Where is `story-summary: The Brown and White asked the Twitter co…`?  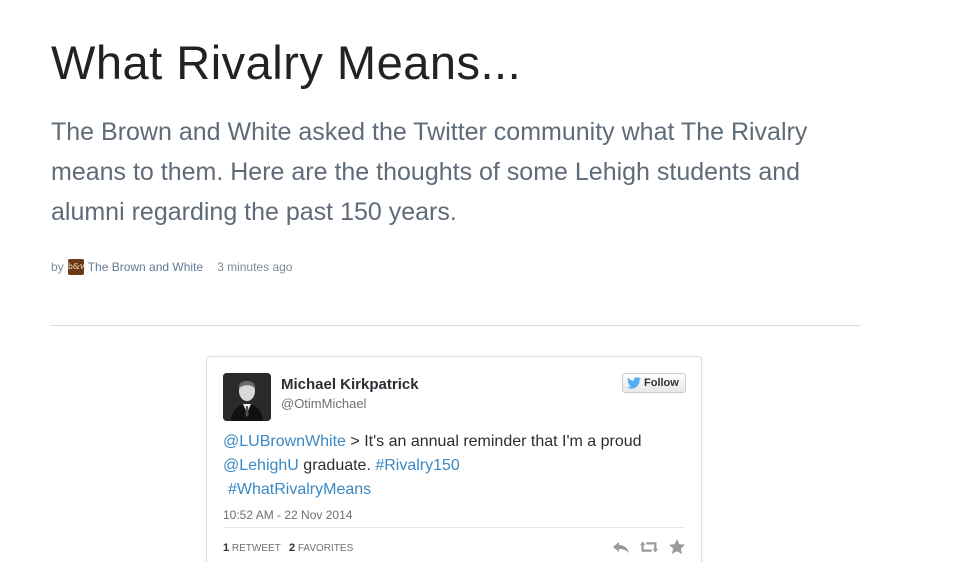 story-summary: The Brown and White asked the Twitter co… is located at coordinates (429, 172).